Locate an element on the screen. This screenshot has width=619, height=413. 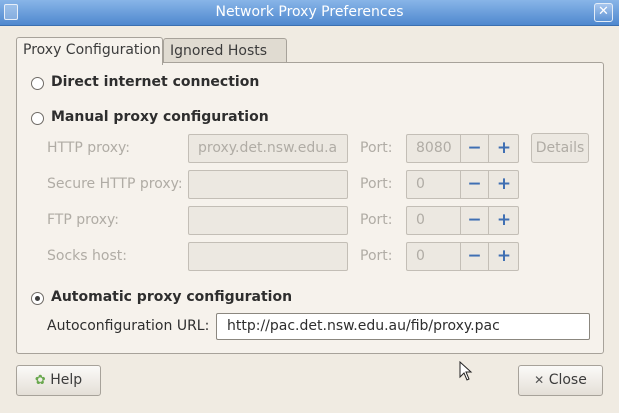
help-button: ✿ Help is located at coordinates (58, 380).